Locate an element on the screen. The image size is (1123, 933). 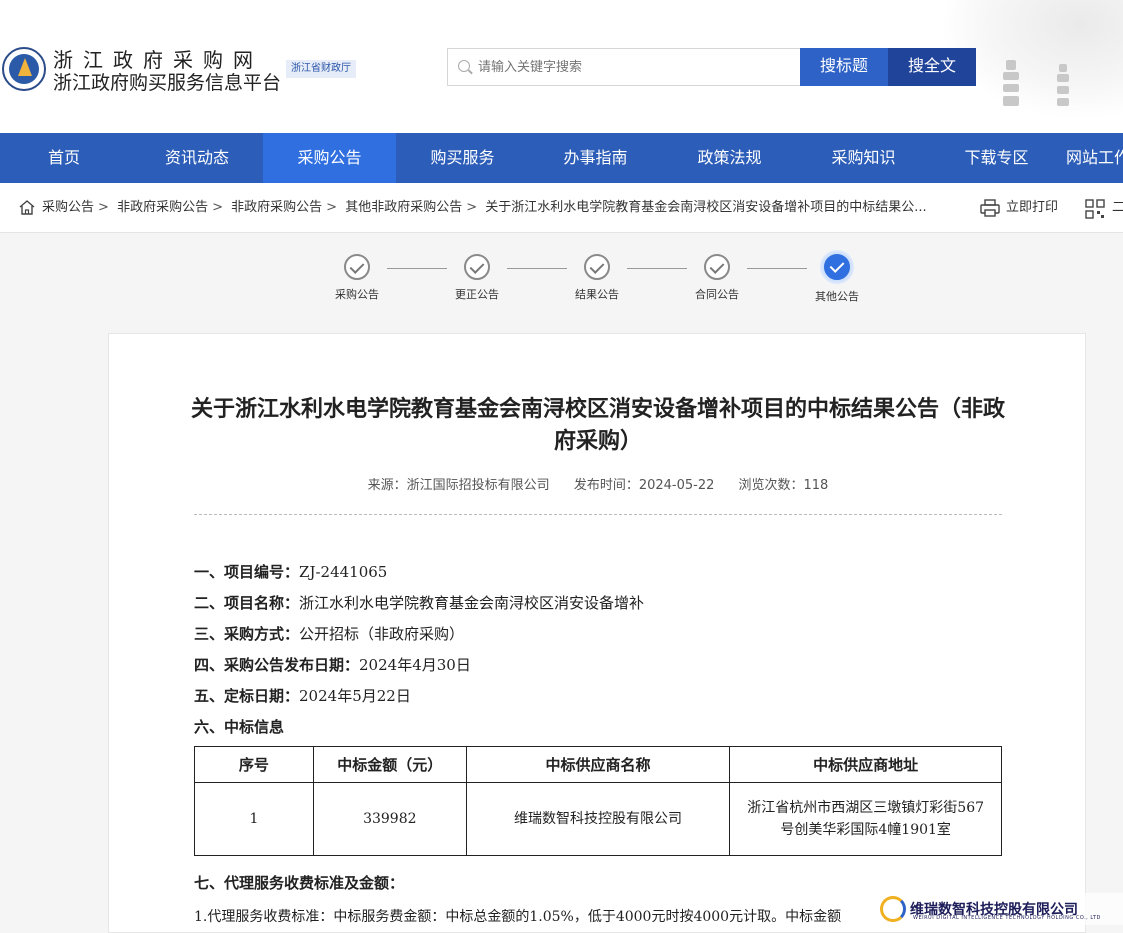
search-box is located at coordinates (624, 67).